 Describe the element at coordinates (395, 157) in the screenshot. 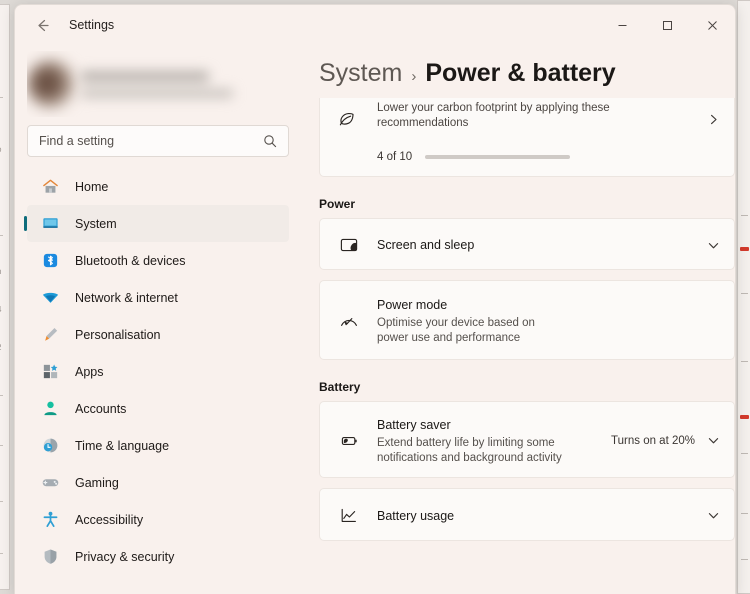

I see `energy-progress-label: 4 of 10` at that location.